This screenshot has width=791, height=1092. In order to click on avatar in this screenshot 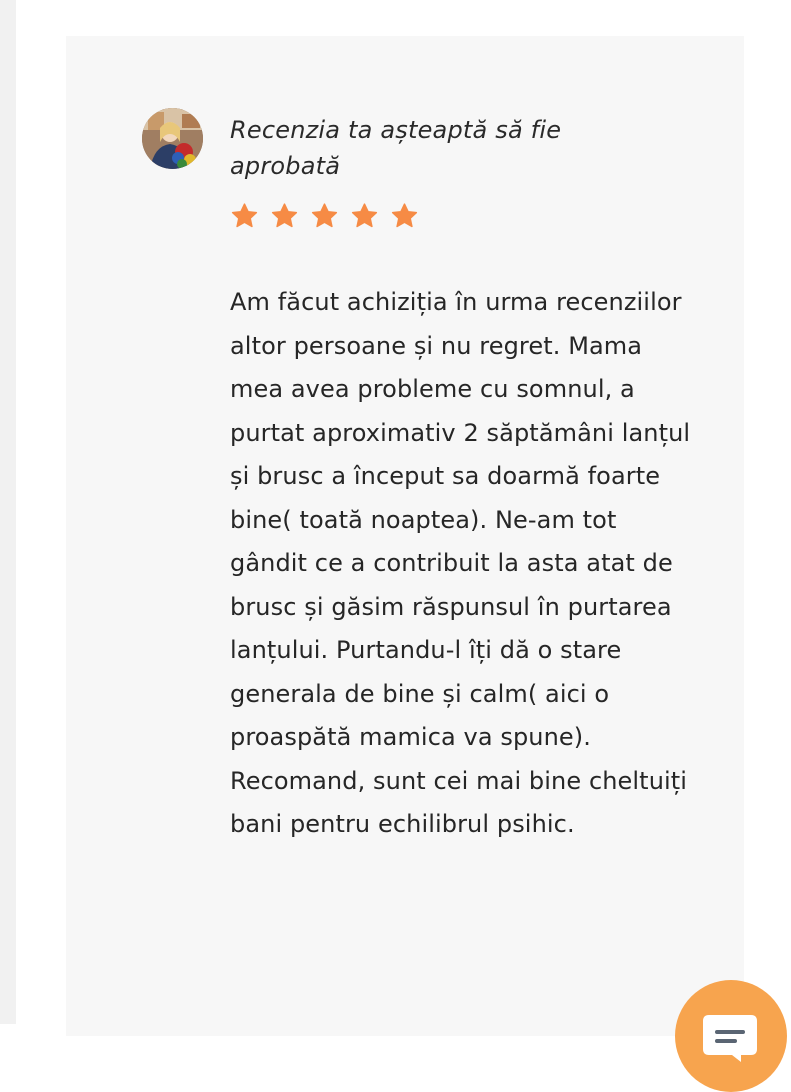, I will do `click(172, 138)`.